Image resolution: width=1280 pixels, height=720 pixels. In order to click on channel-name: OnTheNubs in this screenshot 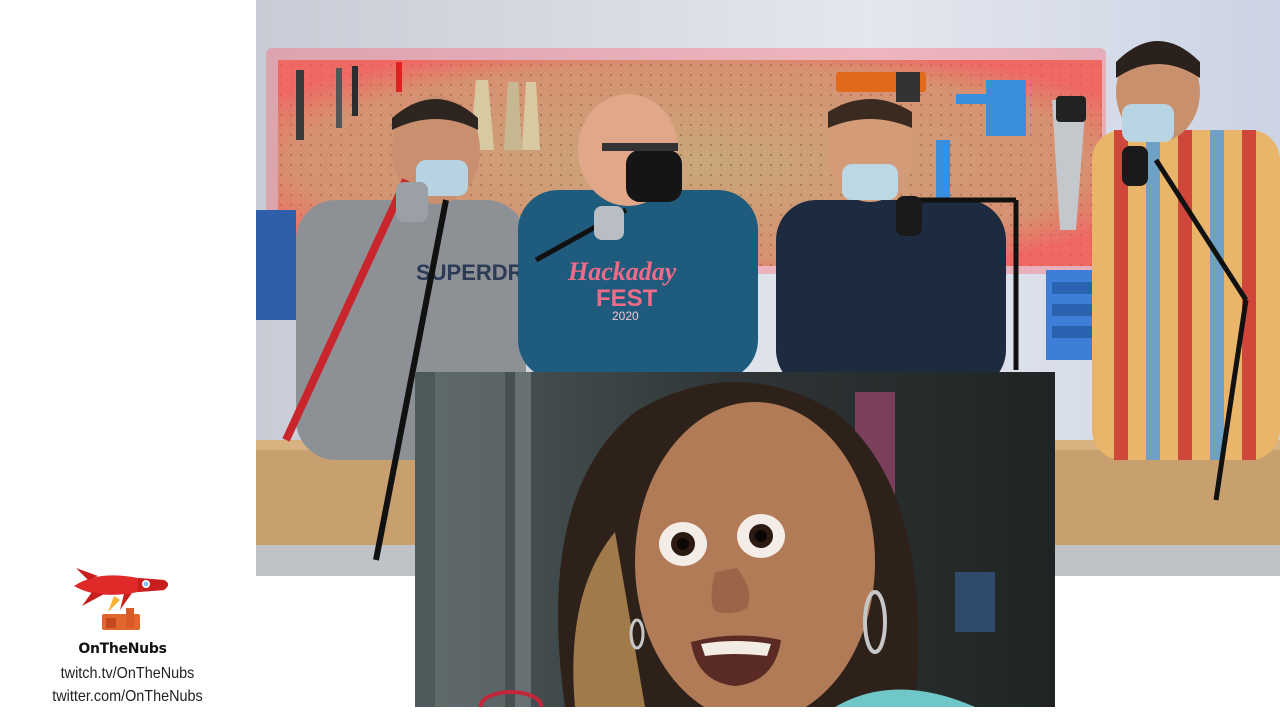, I will do `click(122, 649)`.